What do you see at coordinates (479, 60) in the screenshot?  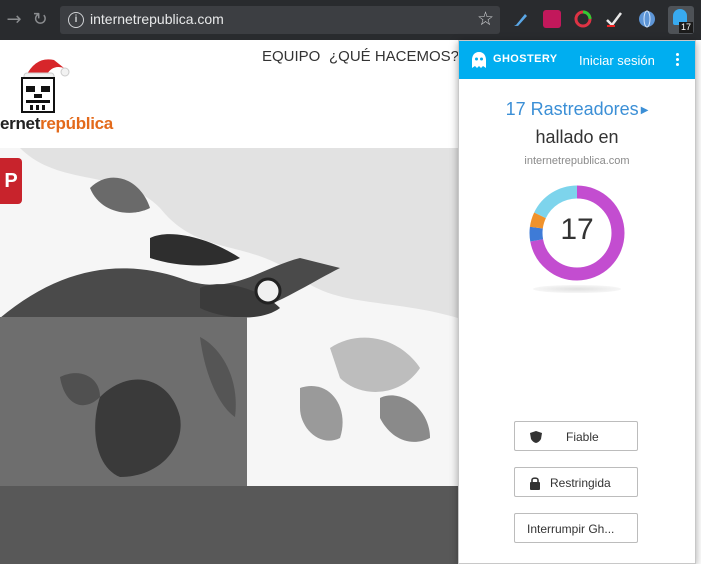 I see `ghostery-logo-icon` at bounding box center [479, 60].